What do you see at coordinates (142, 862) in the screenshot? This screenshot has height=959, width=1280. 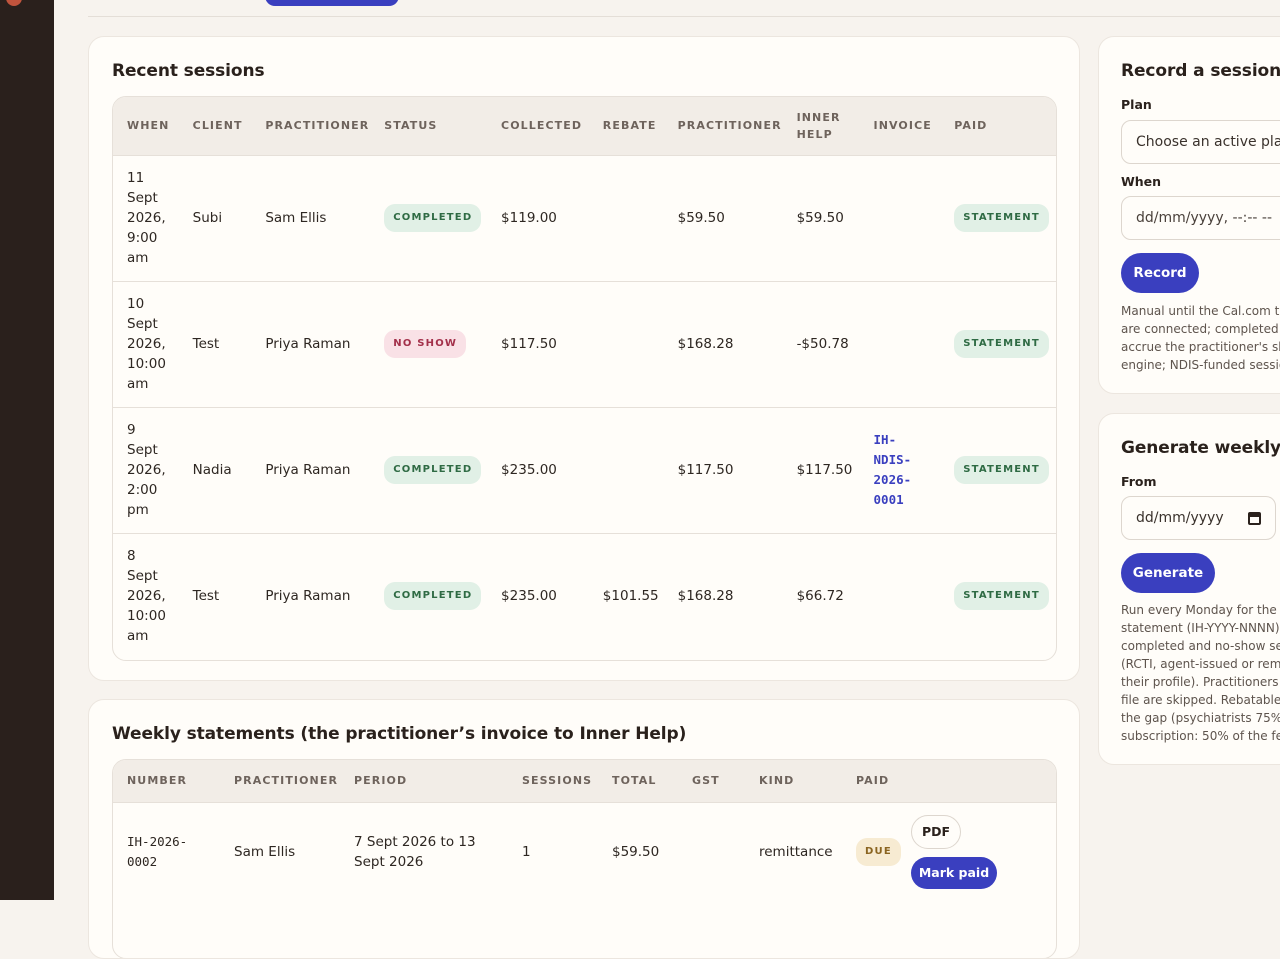 I see `statement-number-line: 0002` at bounding box center [142, 862].